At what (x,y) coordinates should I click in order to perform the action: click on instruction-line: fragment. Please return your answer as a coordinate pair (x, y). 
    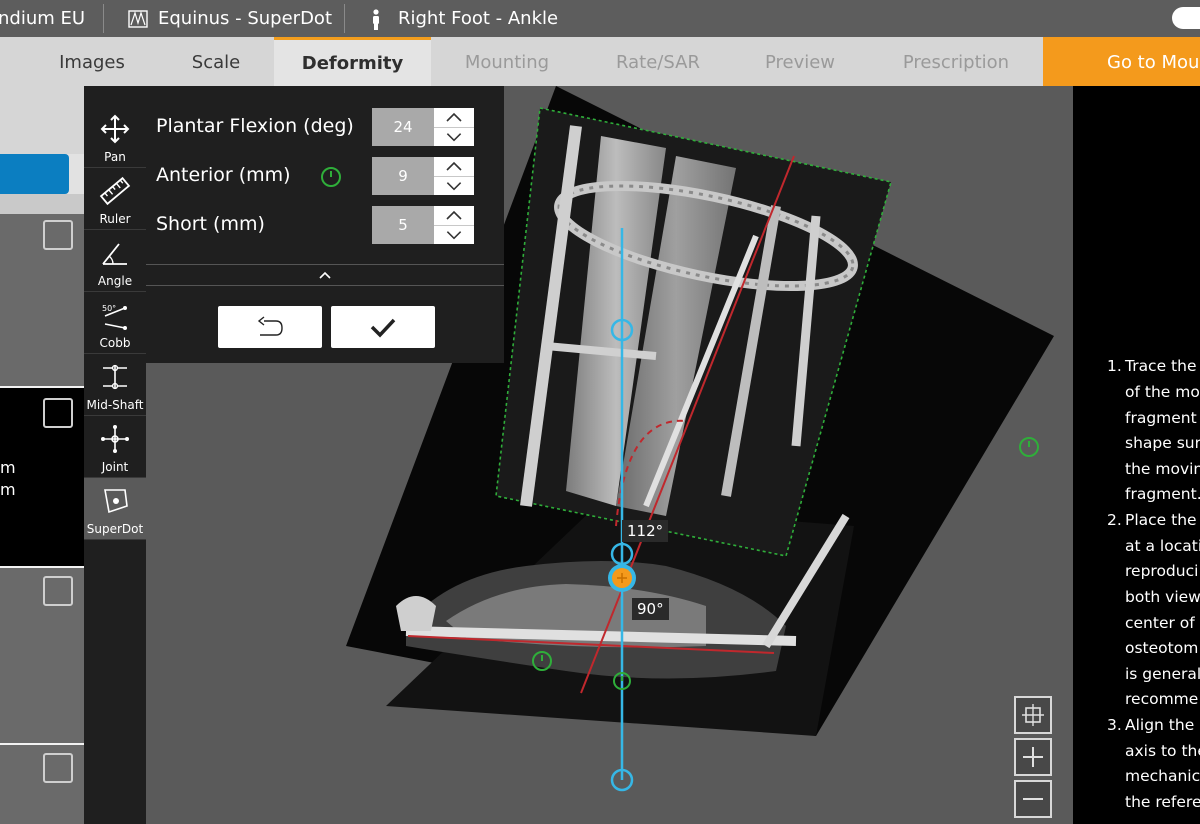
    Looking at the image, I should click on (1161, 418).